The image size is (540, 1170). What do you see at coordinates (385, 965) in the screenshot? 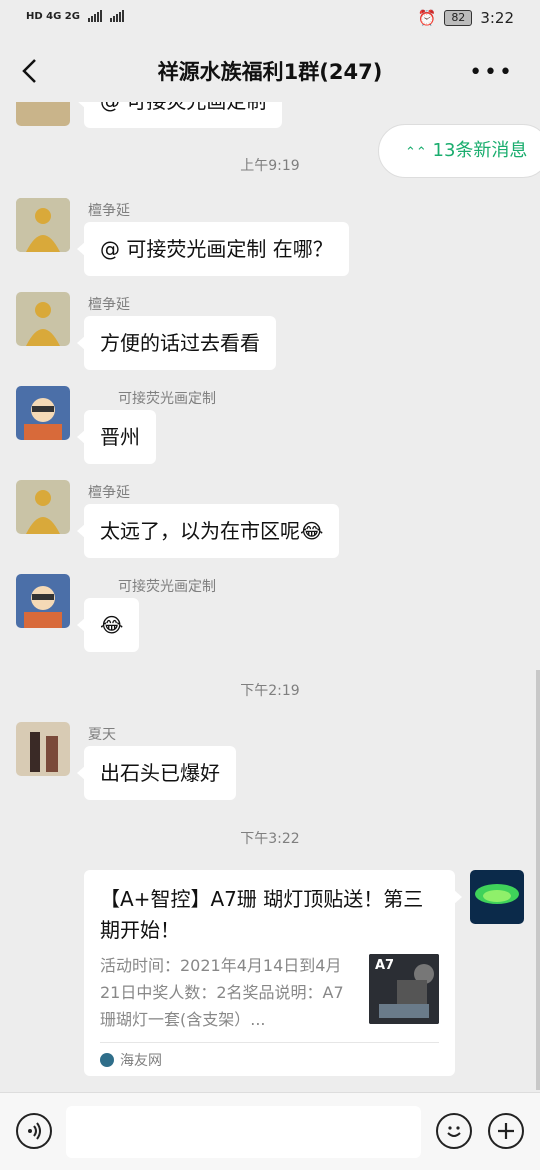
I see `card-thumb-label: A7` at bounding box center [385, 965].